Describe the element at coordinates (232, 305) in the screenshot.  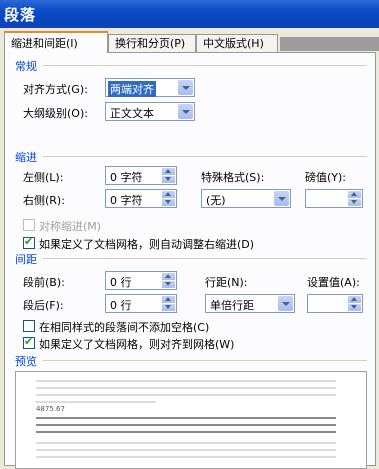
I see `line-spacing-value: 单倍行距` at that location.